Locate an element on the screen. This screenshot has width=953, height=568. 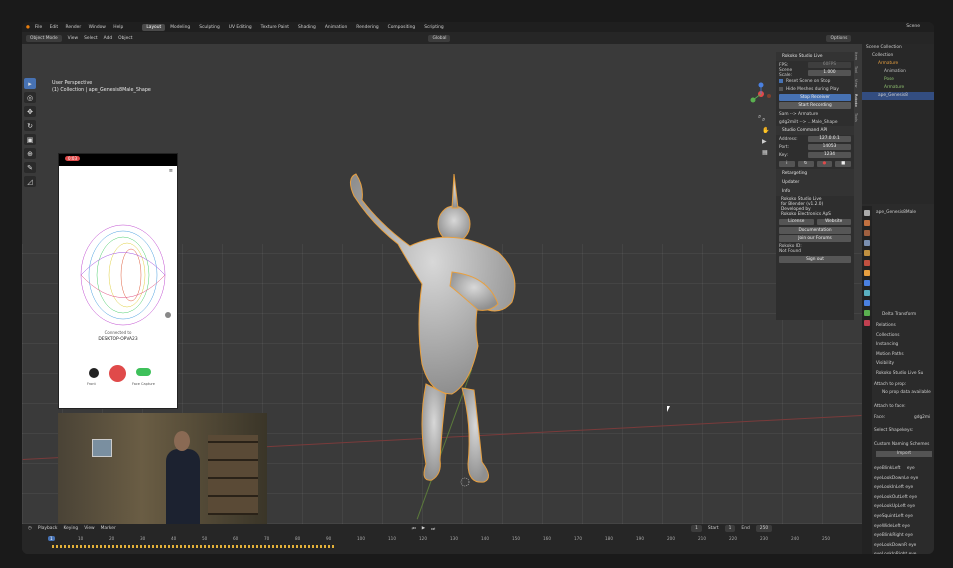
refresh-icon: ↻ is located at coordinates (805, 164).